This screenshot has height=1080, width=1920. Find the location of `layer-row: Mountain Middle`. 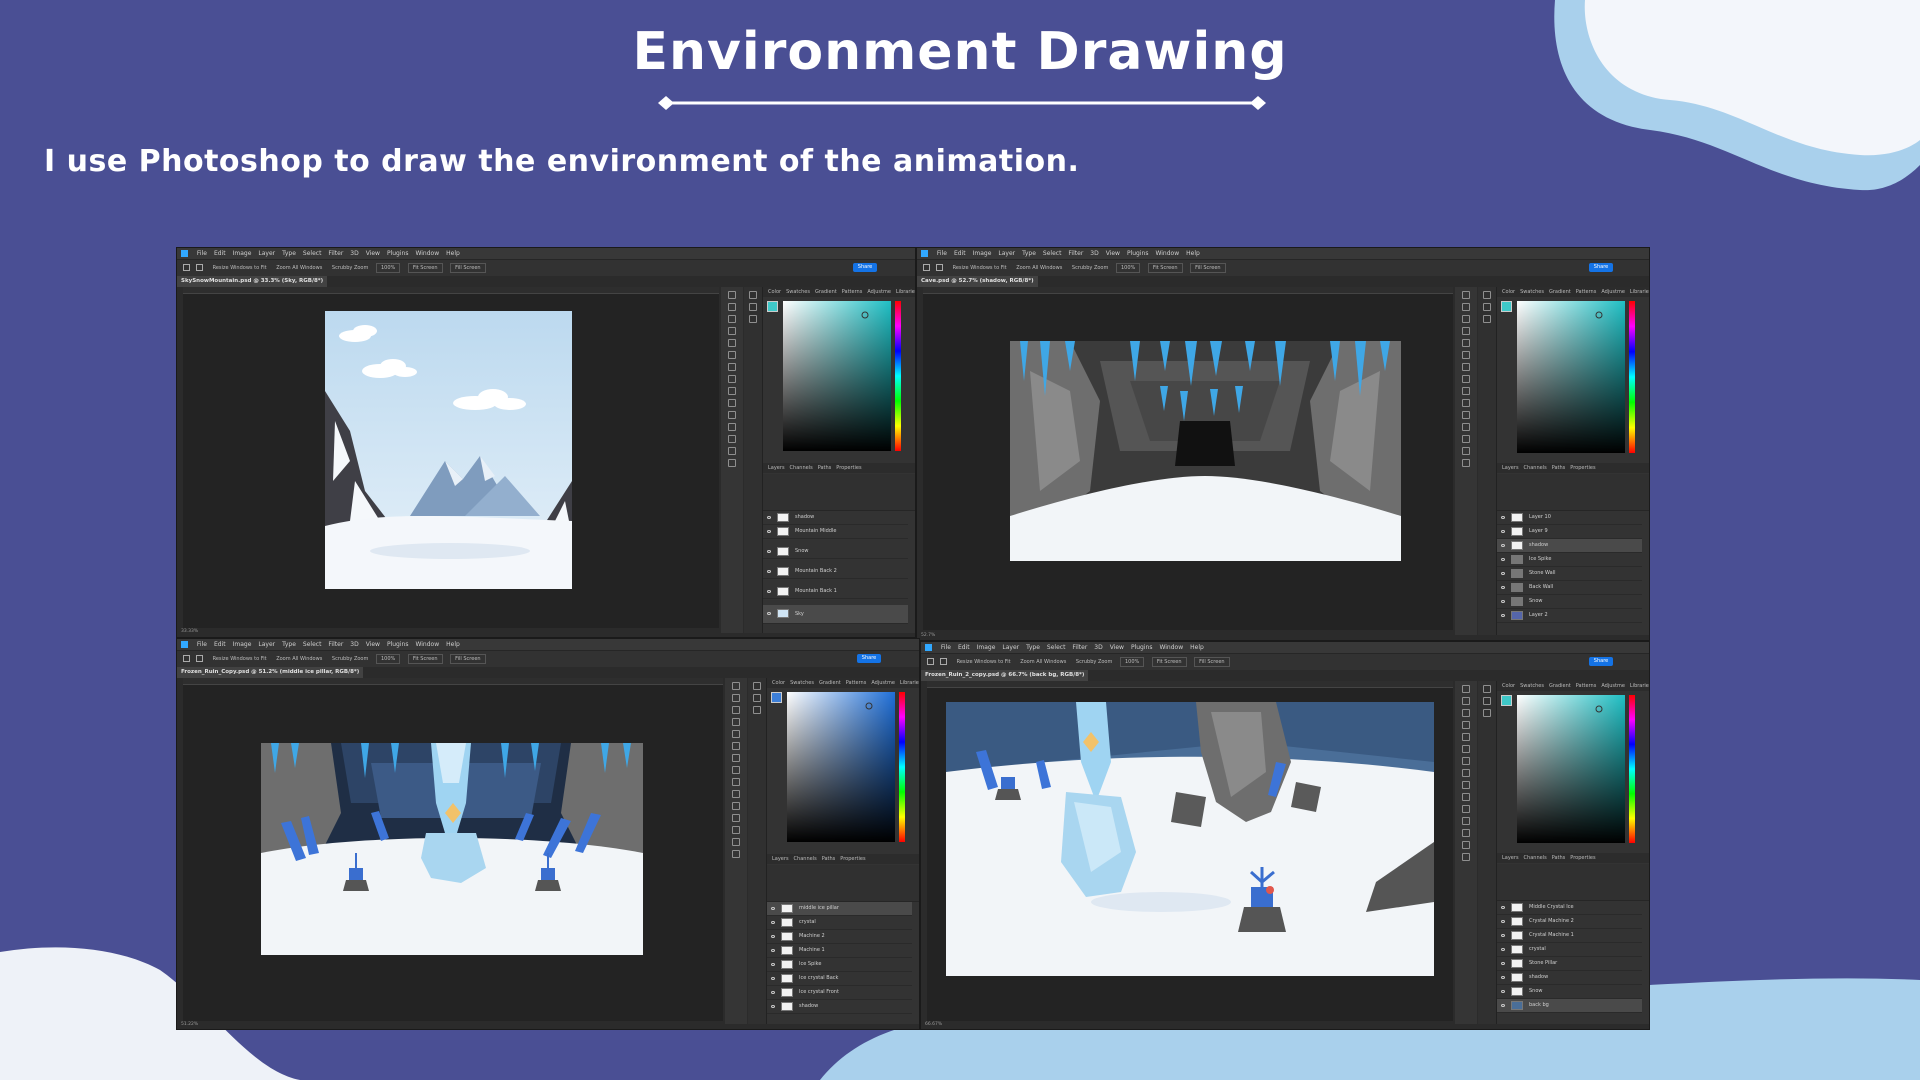

layer-row: Mountain Middle is located at coordinates (835, 532).